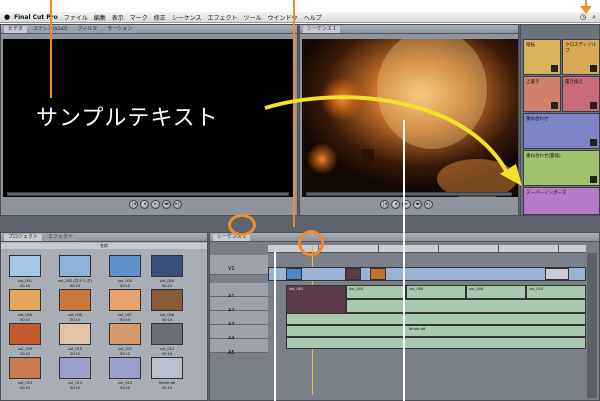 This screenshot has width=600, height=401. What do you see at coordinates (592, 325) in the screenshot?
I see `audio-meter` at bounding box center [592, 325].